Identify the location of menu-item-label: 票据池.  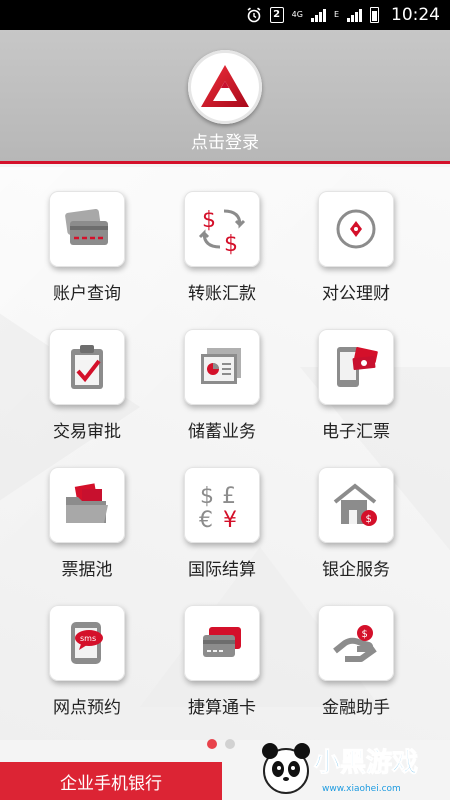
(87, 570).